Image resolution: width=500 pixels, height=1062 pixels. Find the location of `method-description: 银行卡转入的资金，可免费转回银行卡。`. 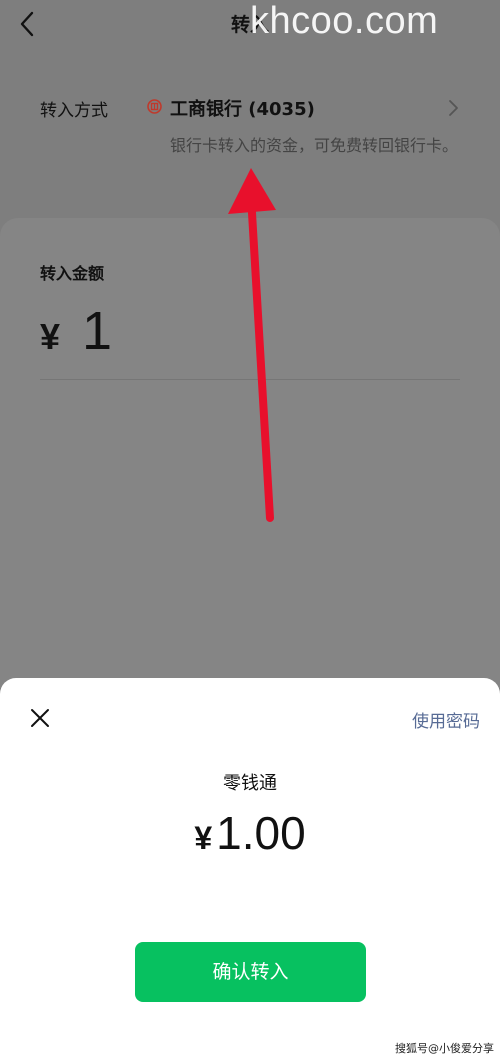

method-description: 银行卡转入的资金，可免费转回银行卡。 is located at coordinates (314, 145).